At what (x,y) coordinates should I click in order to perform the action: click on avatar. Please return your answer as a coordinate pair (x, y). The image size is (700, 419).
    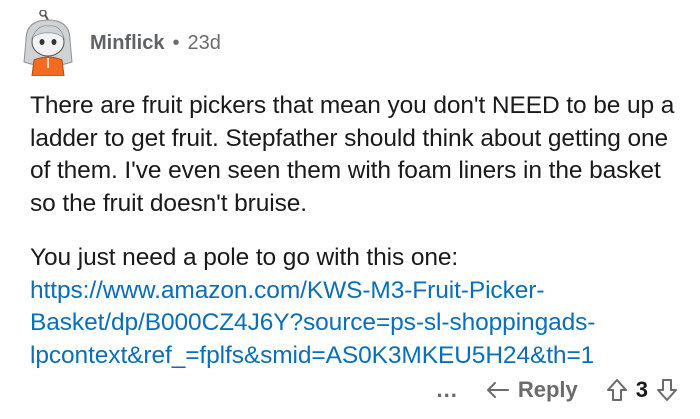
    Looking at the image, I should click on (48, 43).